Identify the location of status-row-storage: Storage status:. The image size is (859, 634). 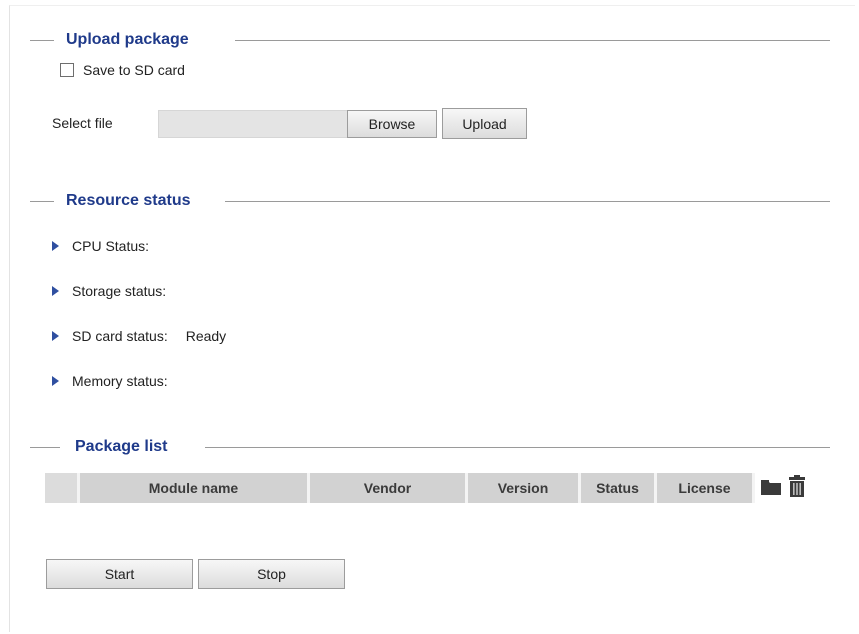
(118, 291).